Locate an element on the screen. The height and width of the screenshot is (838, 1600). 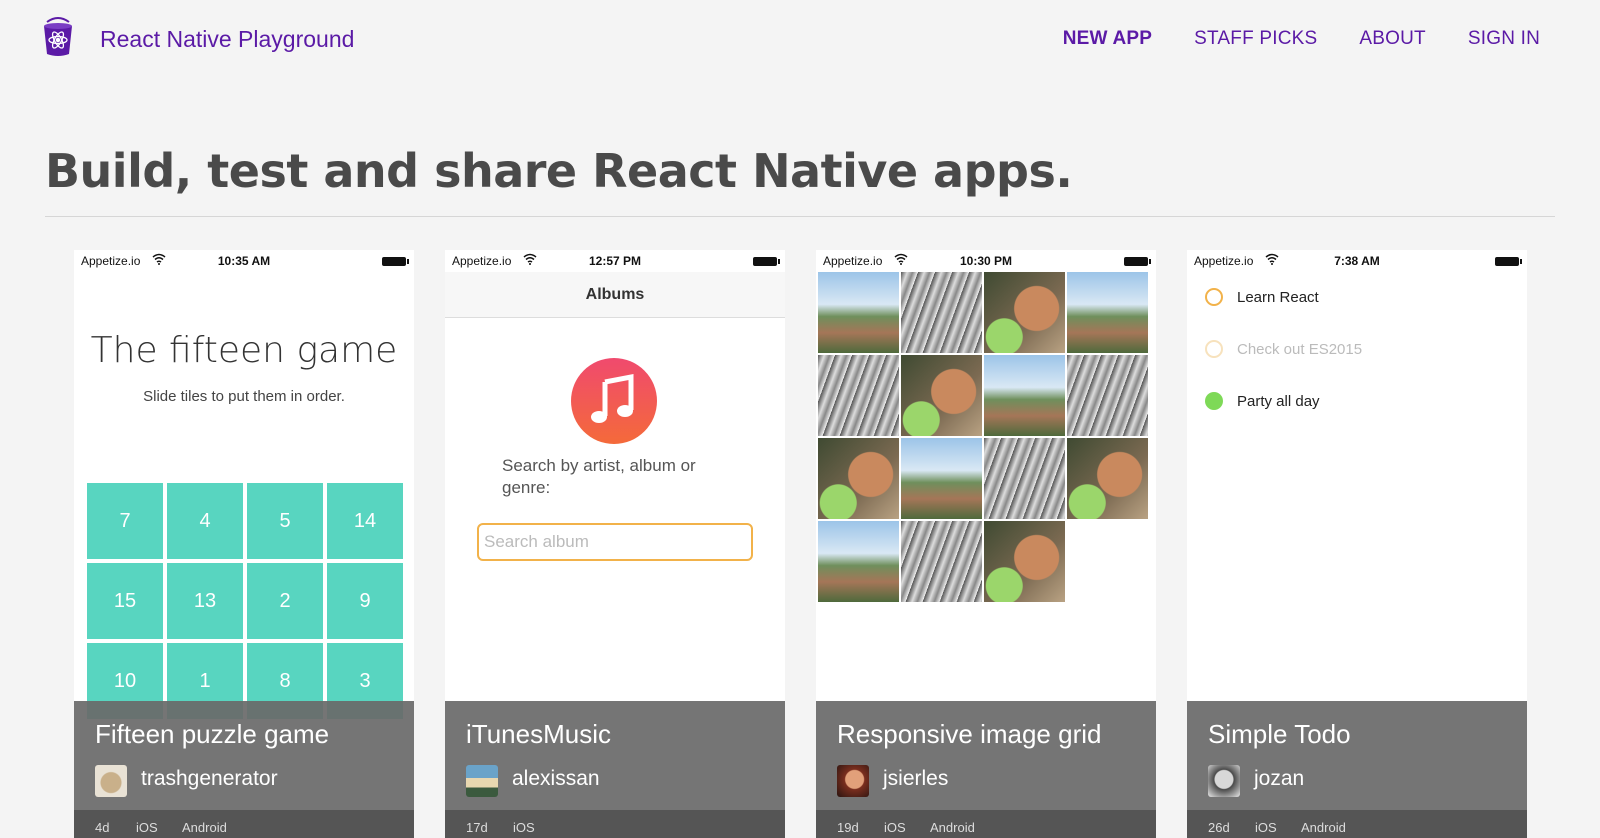
clock: 12:57 PM is located at coordinates (615, 261).